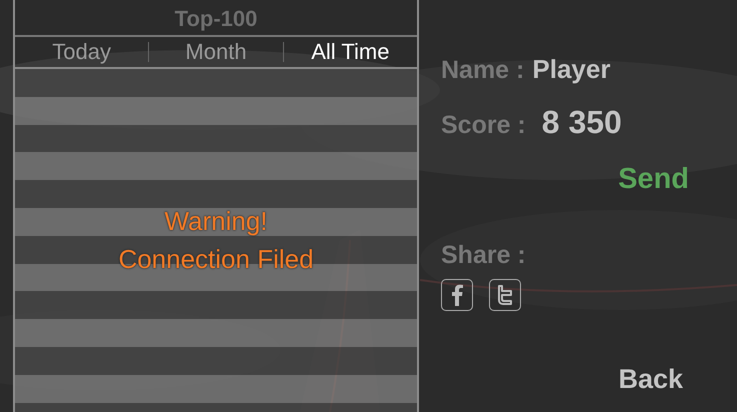 This screenshot has width=737, height=412. I want to click on period-tab: All Time, so click(350, 52).